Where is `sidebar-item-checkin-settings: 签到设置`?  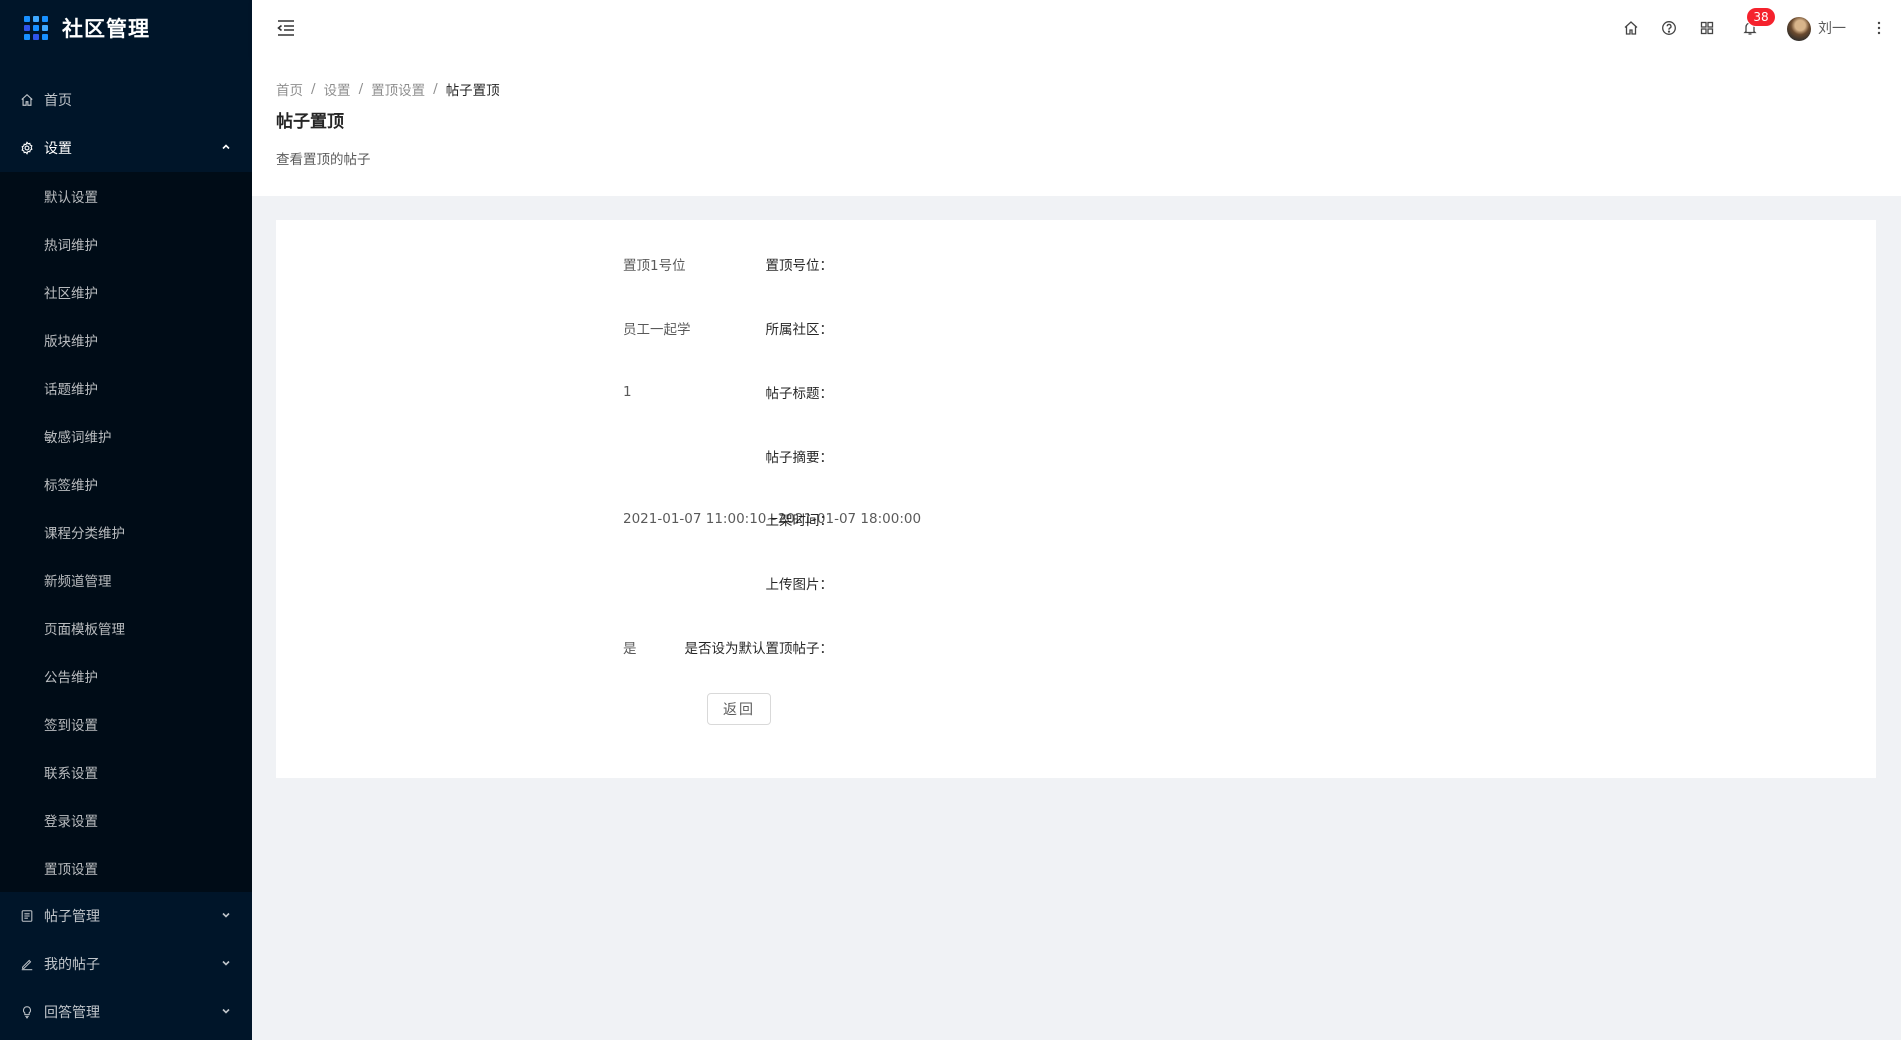
sidebar-item-checkin-settings: 签到设置 is located at coordinates (126, 724).